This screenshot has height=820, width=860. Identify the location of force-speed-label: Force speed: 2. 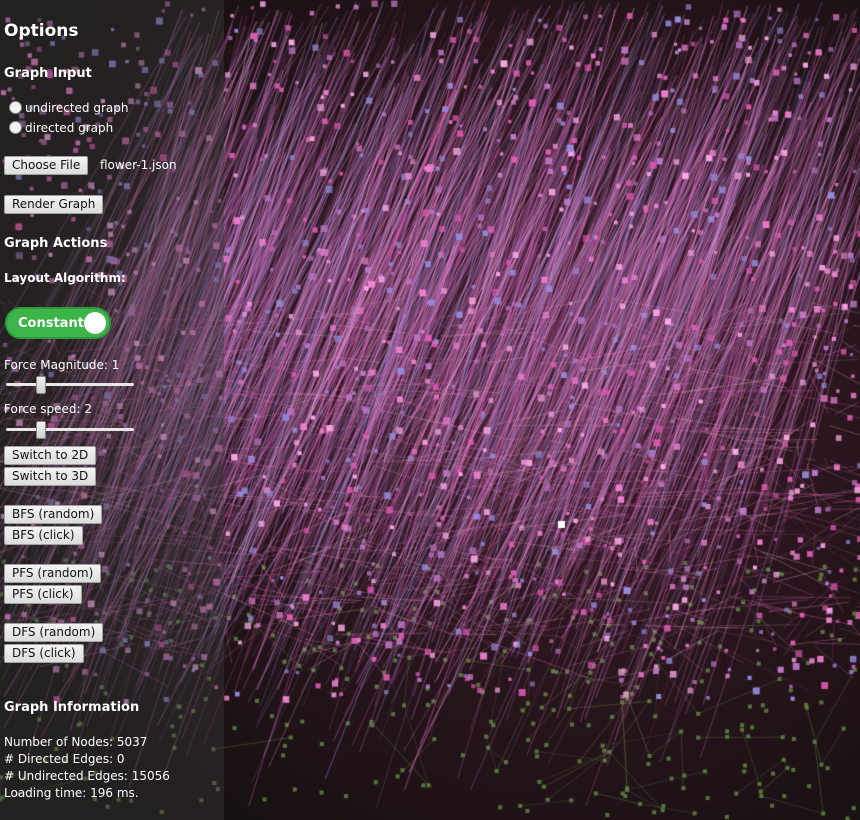
(48, 409).